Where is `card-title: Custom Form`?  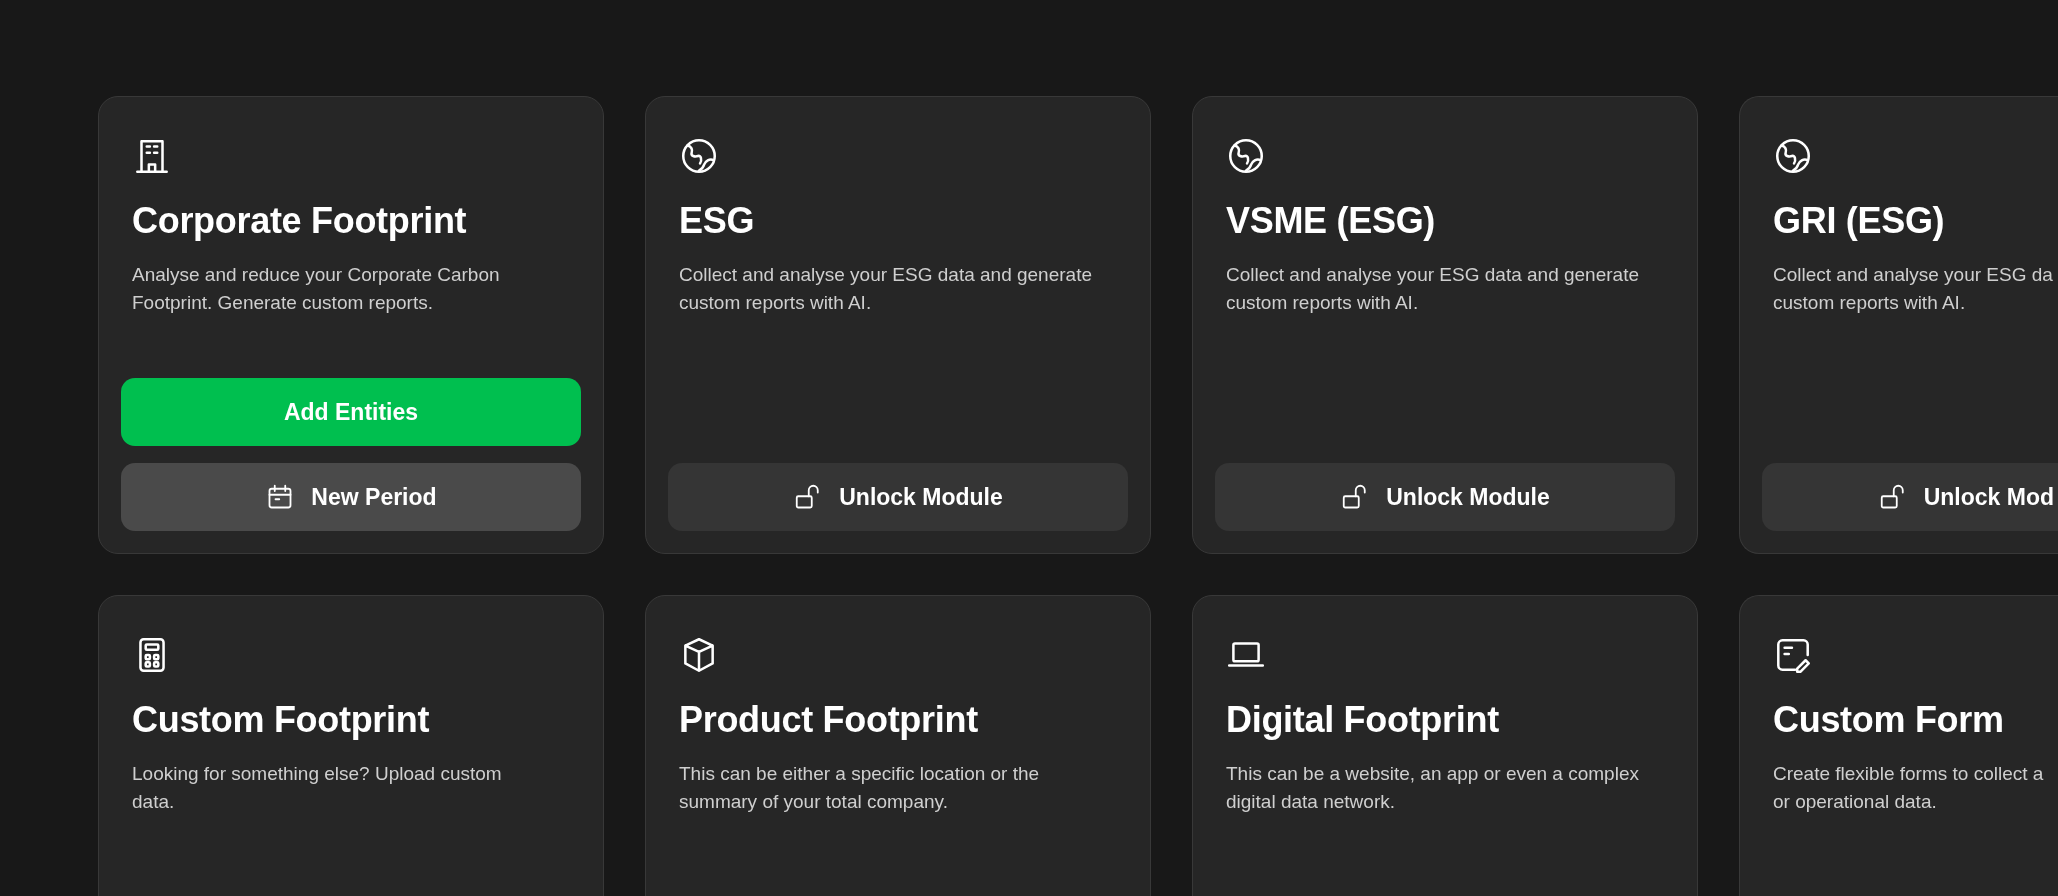 card-title: Custom Form is located at coordinates (1889, 720).